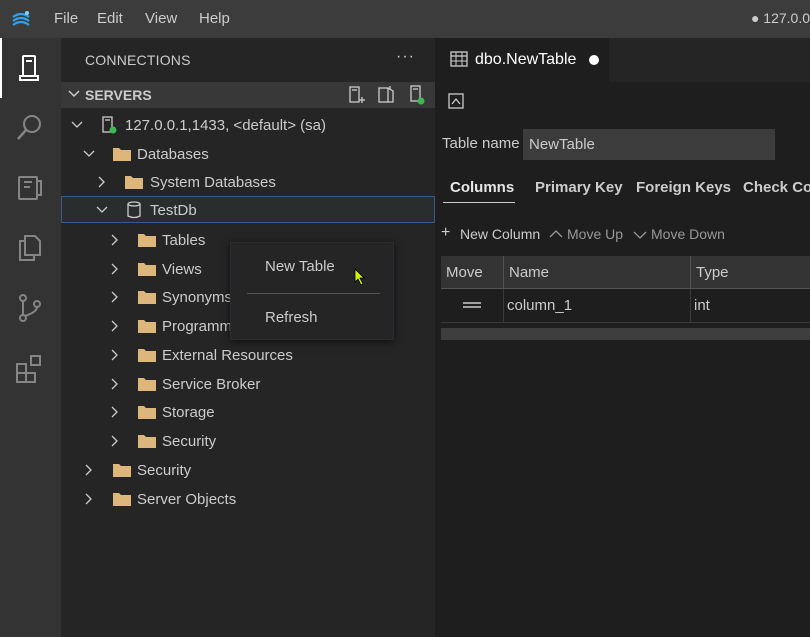  What do you see at coordinates (300, 266) in the screenshot?
I see `menu-item-new-table: New Table` at bounding box center [300, 266].